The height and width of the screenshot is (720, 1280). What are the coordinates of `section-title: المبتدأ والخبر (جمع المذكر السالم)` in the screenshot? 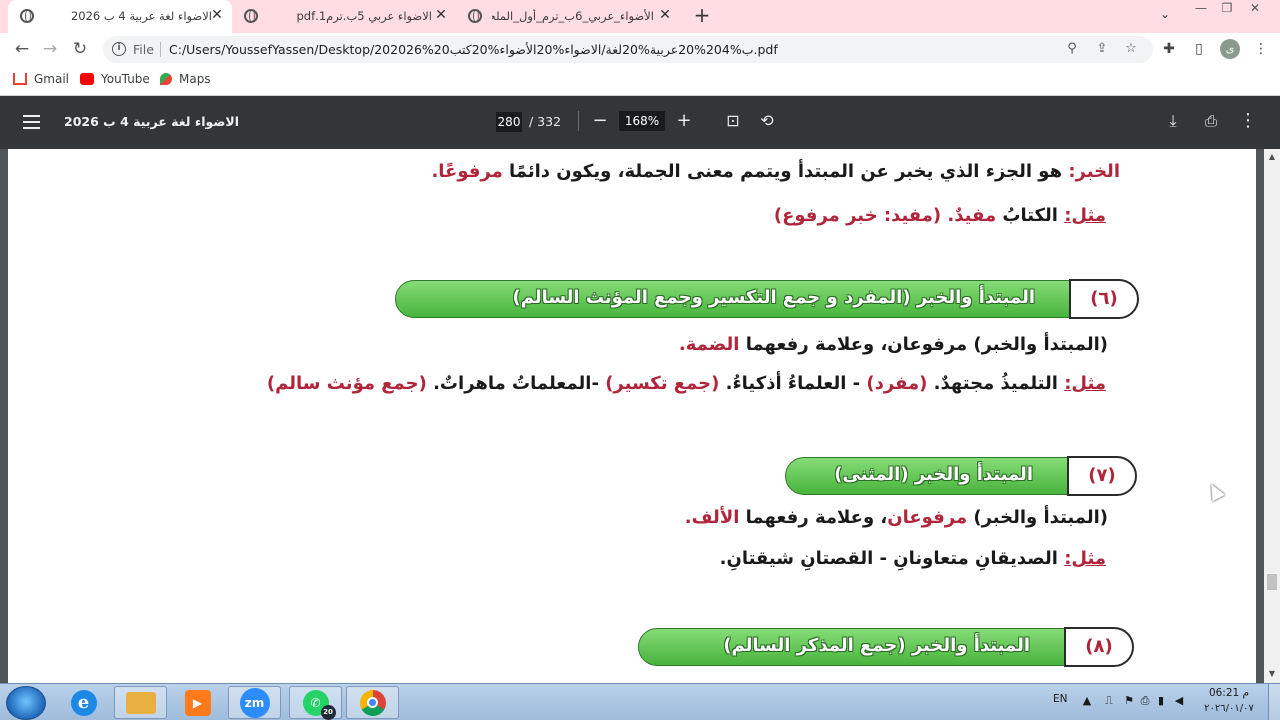 It's located at (876, 645).